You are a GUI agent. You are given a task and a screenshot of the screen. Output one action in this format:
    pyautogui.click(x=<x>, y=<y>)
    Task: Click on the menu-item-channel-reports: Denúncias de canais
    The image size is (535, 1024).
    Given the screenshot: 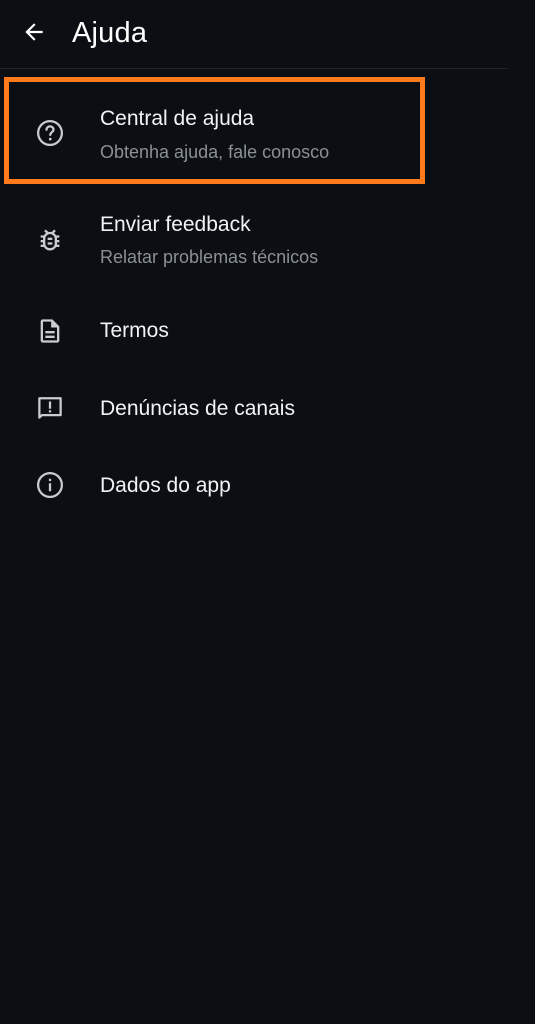 What is the action you would take?
    pyautogui.click(x=267, y=408)
    